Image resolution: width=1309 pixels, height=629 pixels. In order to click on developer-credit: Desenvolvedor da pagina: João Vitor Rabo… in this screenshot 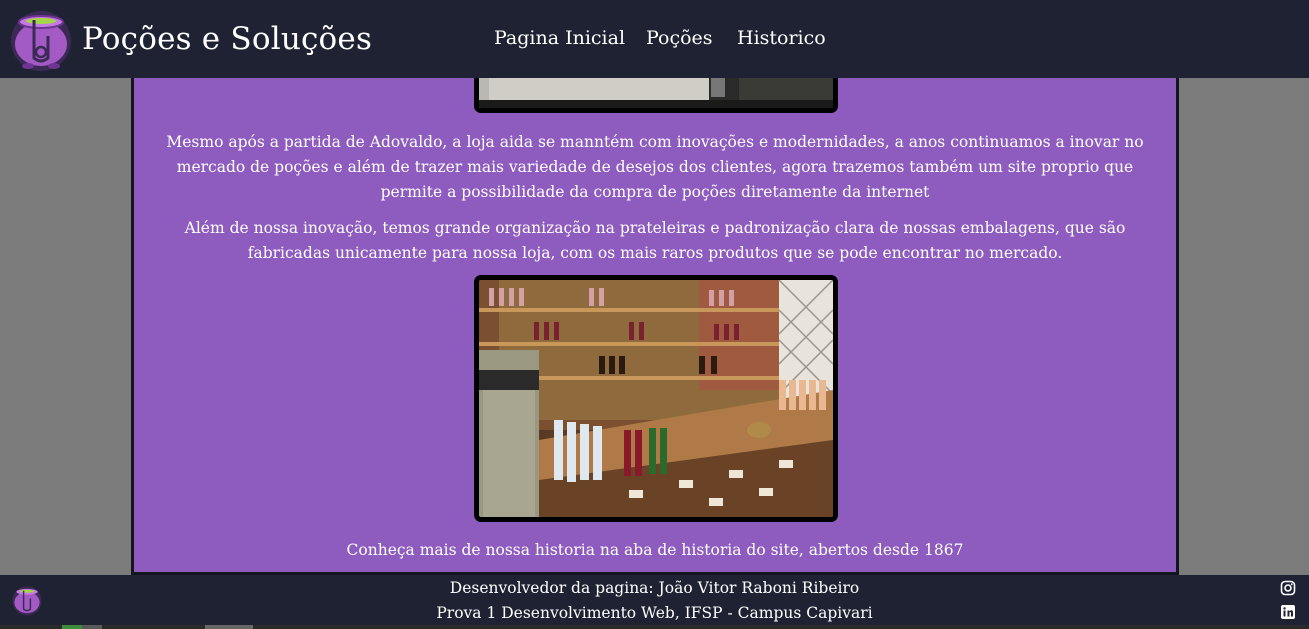, I will do `click(654, 588)`.